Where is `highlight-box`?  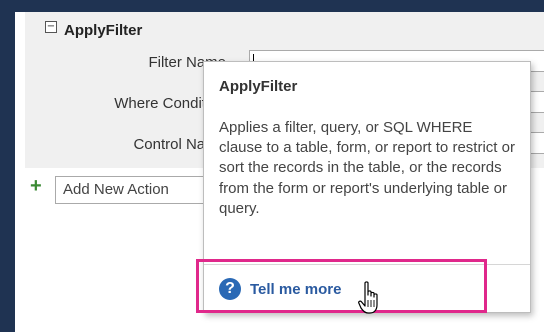
highlight-box is located at coordinates (341, 286).